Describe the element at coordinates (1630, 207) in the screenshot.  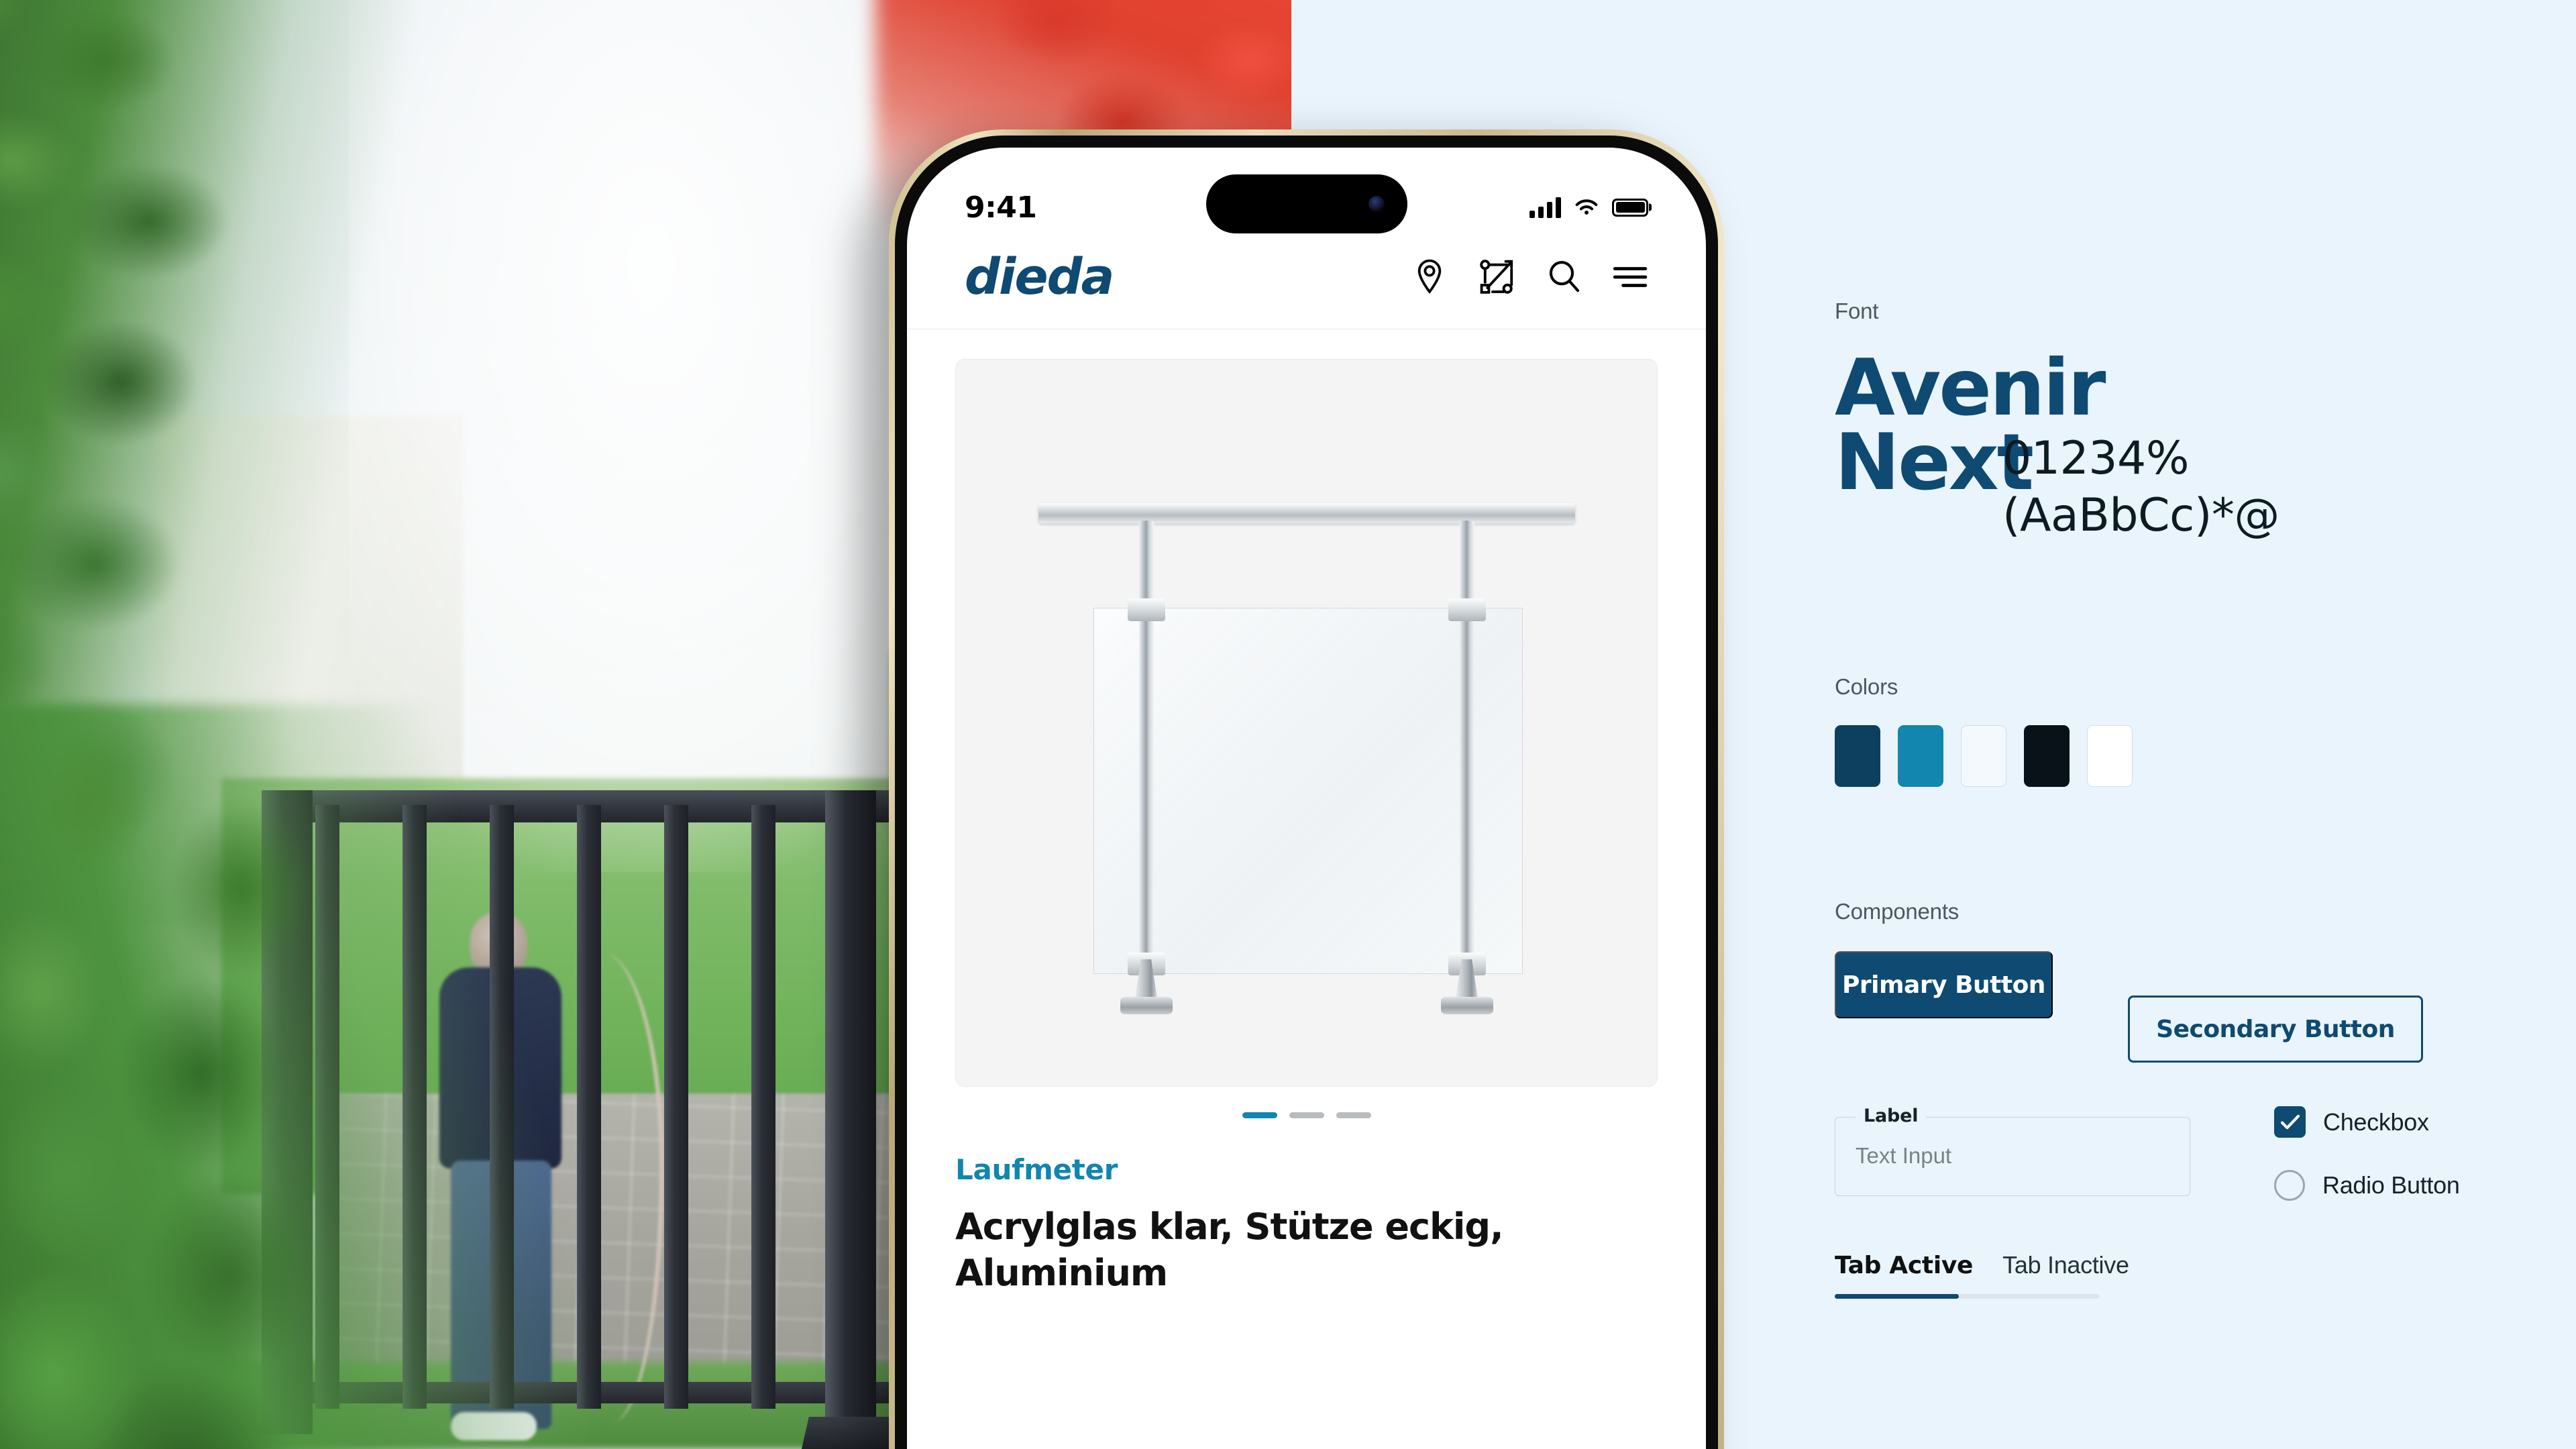
I see `battery-icon` at that location.